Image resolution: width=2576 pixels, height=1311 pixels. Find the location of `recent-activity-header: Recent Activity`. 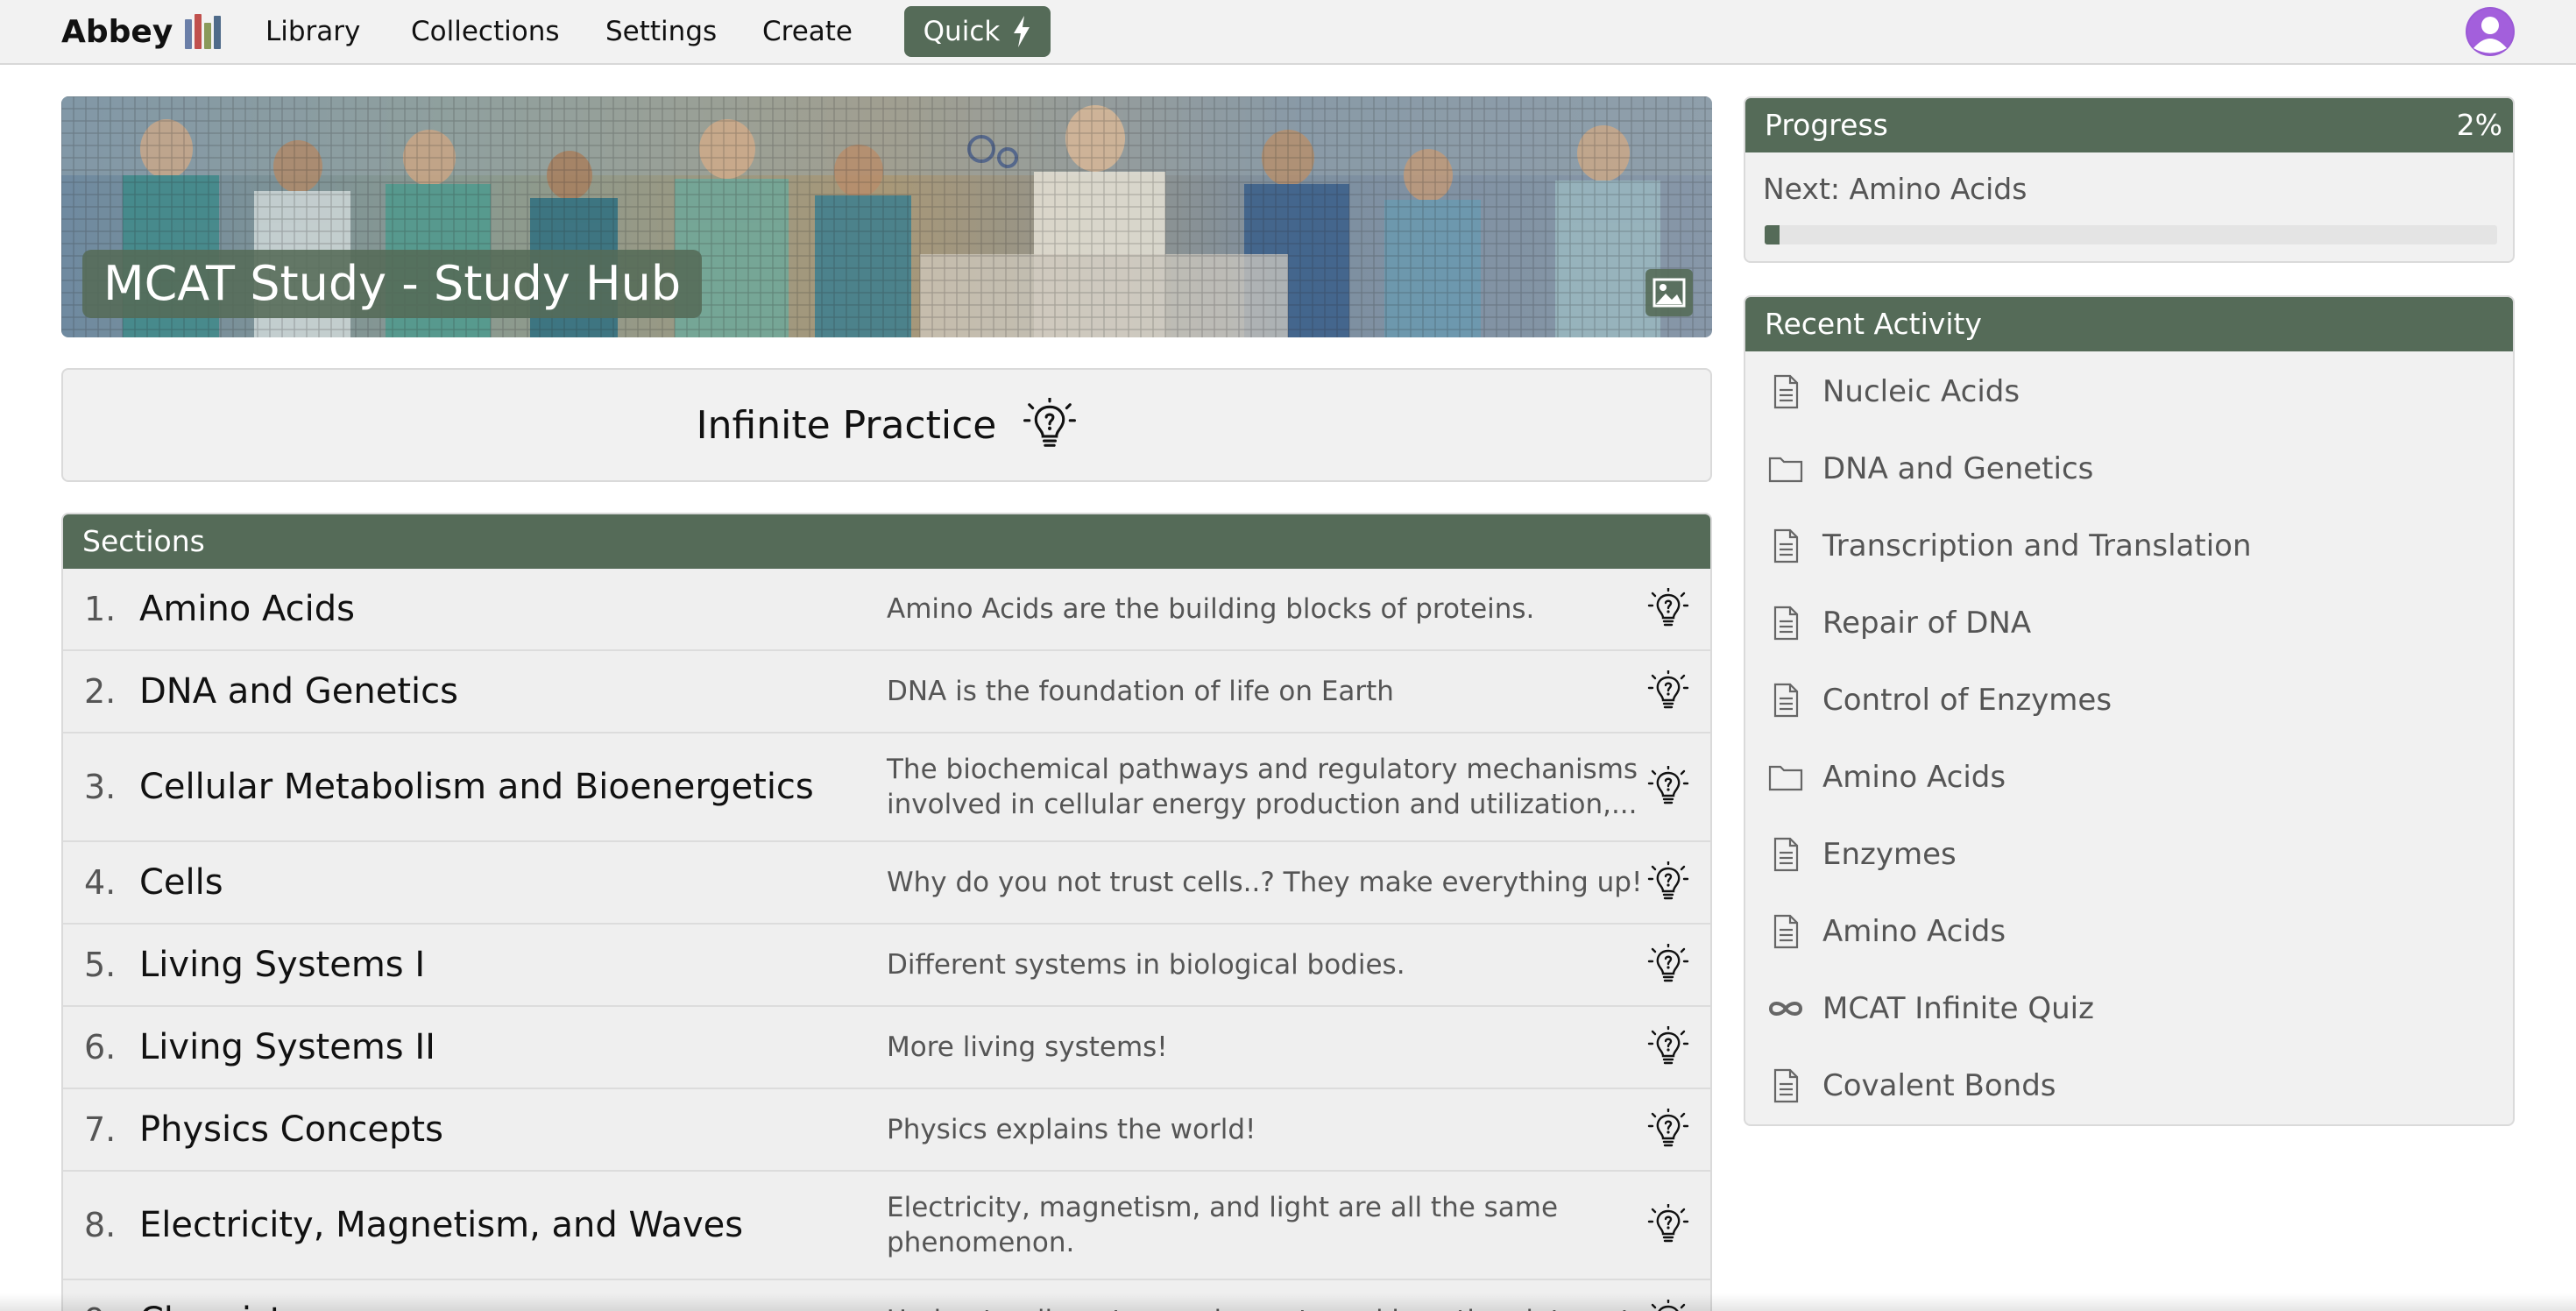

recent-activity-header: Recent Activity is located at coordinates (2129, 324).